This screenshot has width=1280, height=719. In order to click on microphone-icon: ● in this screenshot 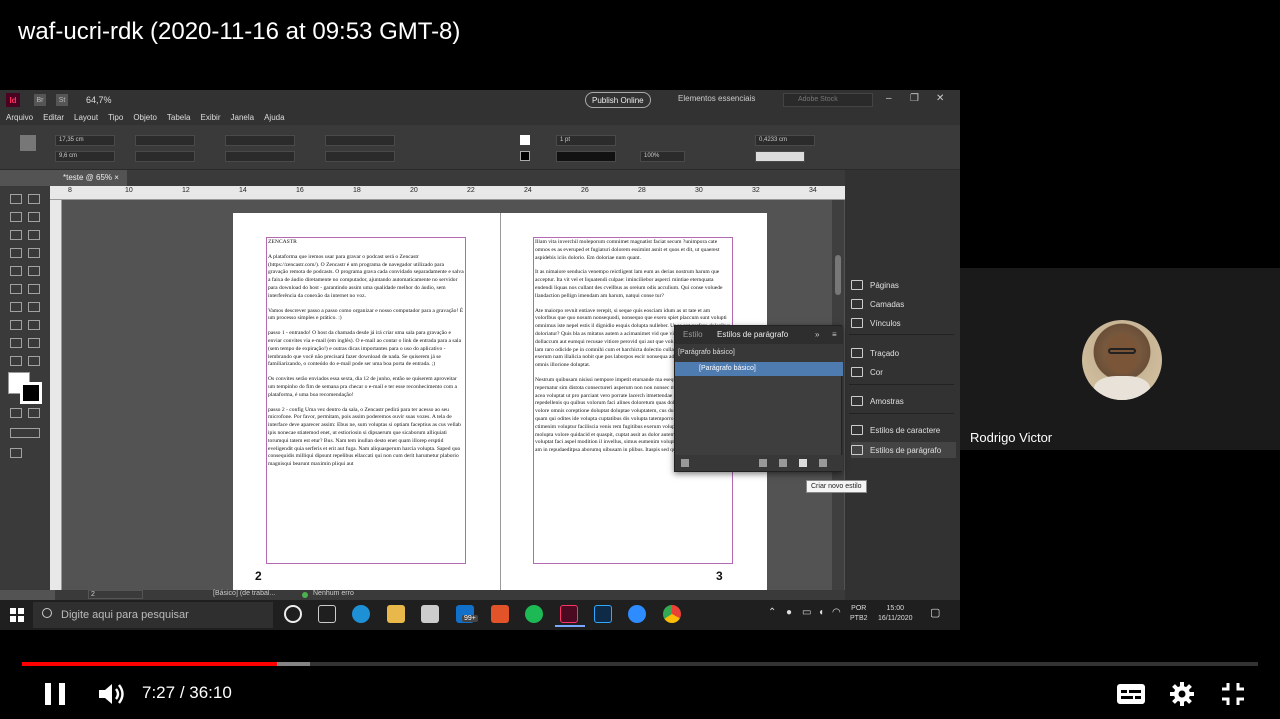, I will do `click(789, 613)`.